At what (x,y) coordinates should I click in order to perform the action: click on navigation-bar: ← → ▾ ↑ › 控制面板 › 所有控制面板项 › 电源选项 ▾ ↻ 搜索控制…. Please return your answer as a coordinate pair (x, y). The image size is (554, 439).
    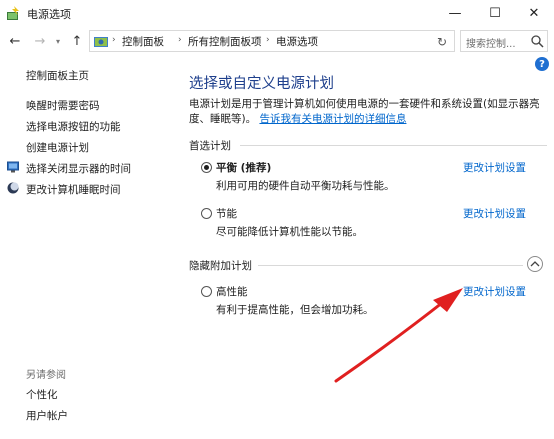
    Looking at the image, I should click on (277, 40).